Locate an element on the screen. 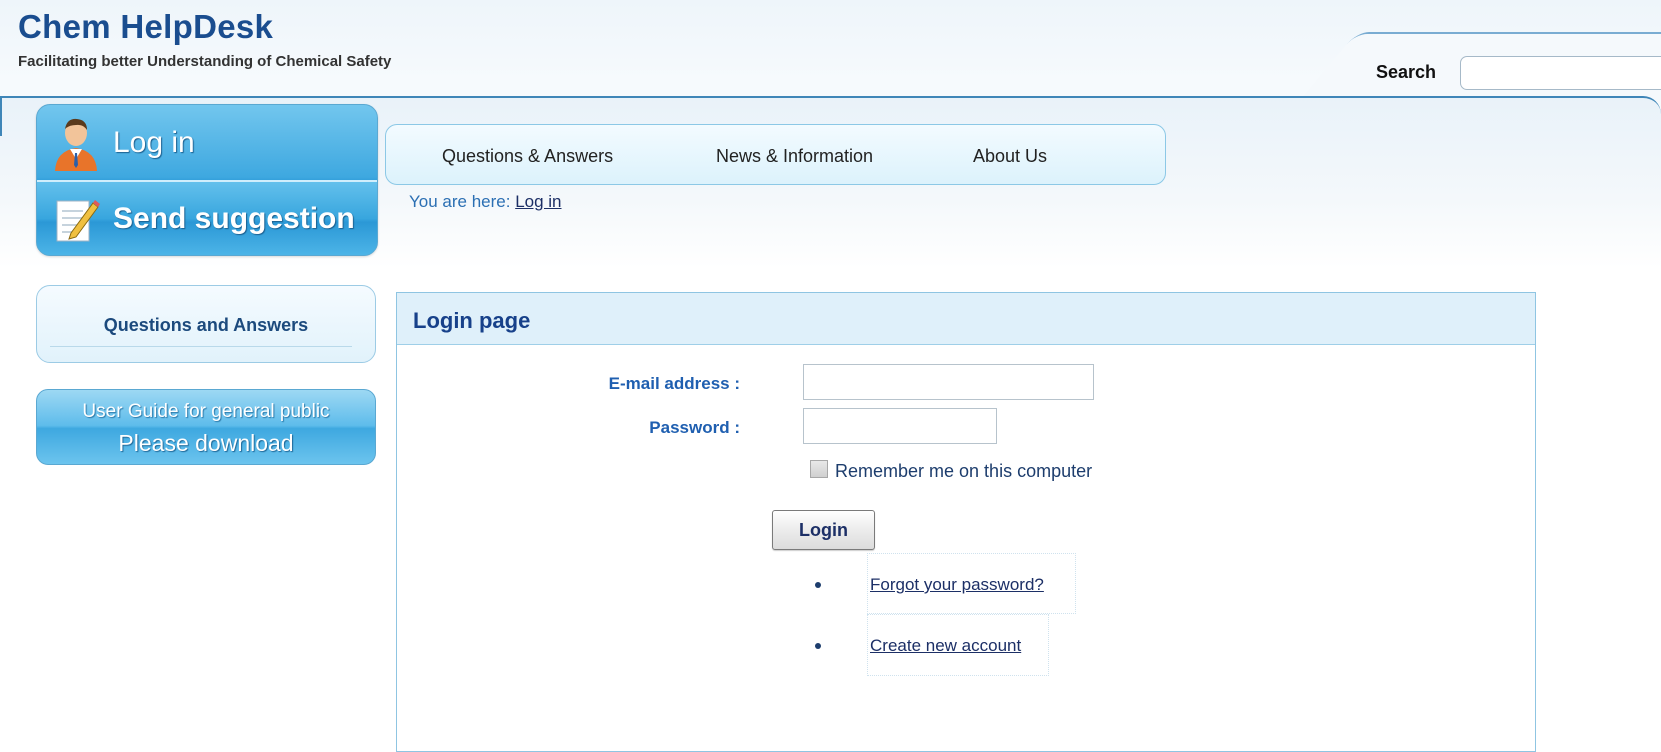  create-account-link: Create new account is located at coordinates (945, 646).